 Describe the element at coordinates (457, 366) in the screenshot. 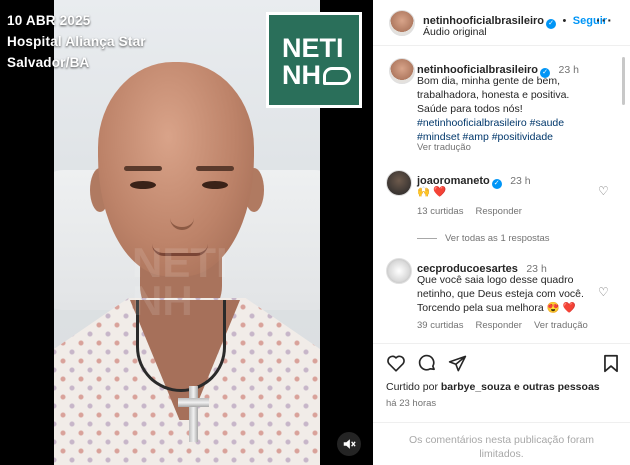

I see `share-send-icon` at that location.